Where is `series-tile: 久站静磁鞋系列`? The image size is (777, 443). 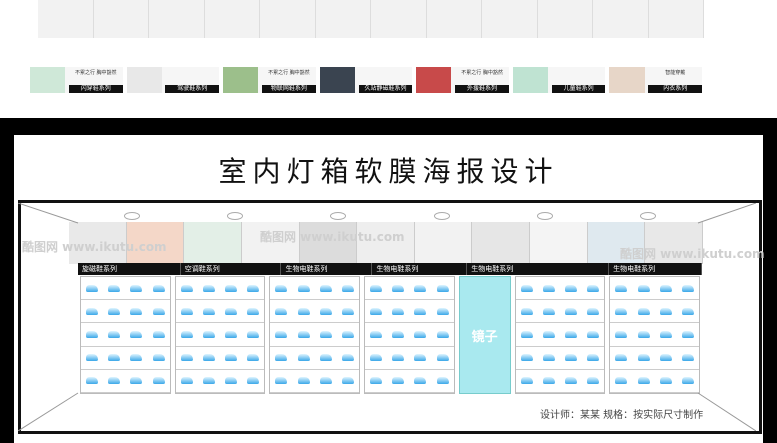
series-tile: 久站静磁鞋系列 is located at coordinates (366, 80).